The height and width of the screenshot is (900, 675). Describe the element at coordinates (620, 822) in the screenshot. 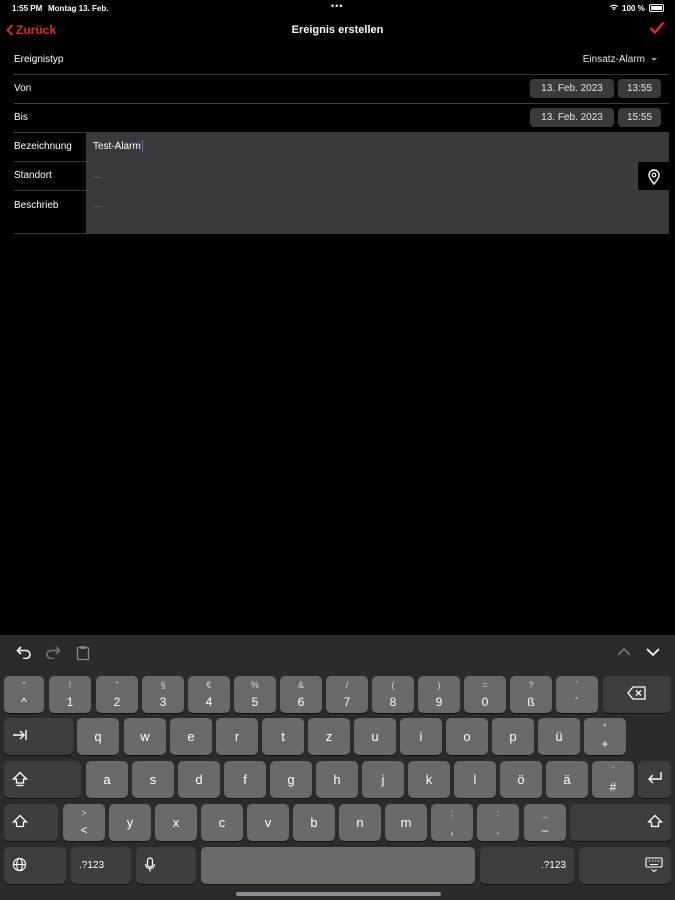

I see `shift-key-right` at that location.